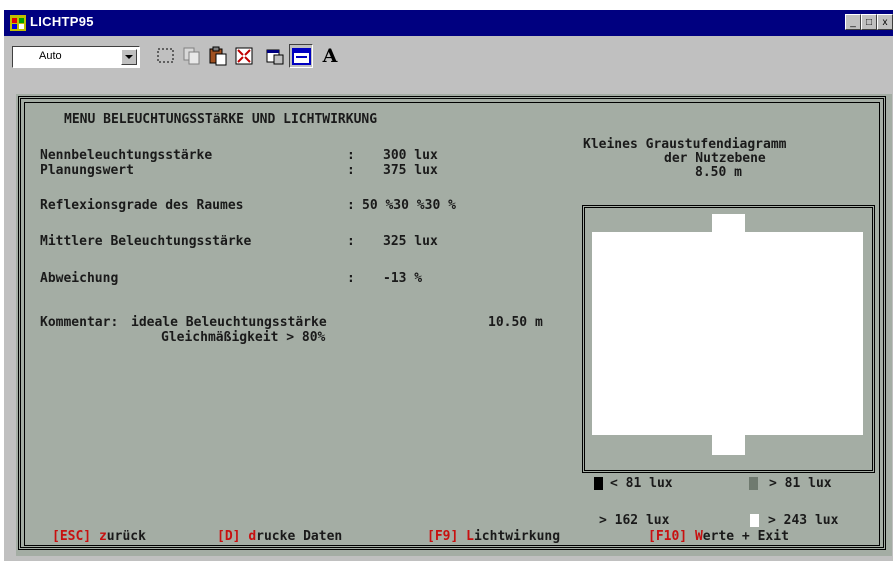  I want to click on font-button: A, so click(330, 56).